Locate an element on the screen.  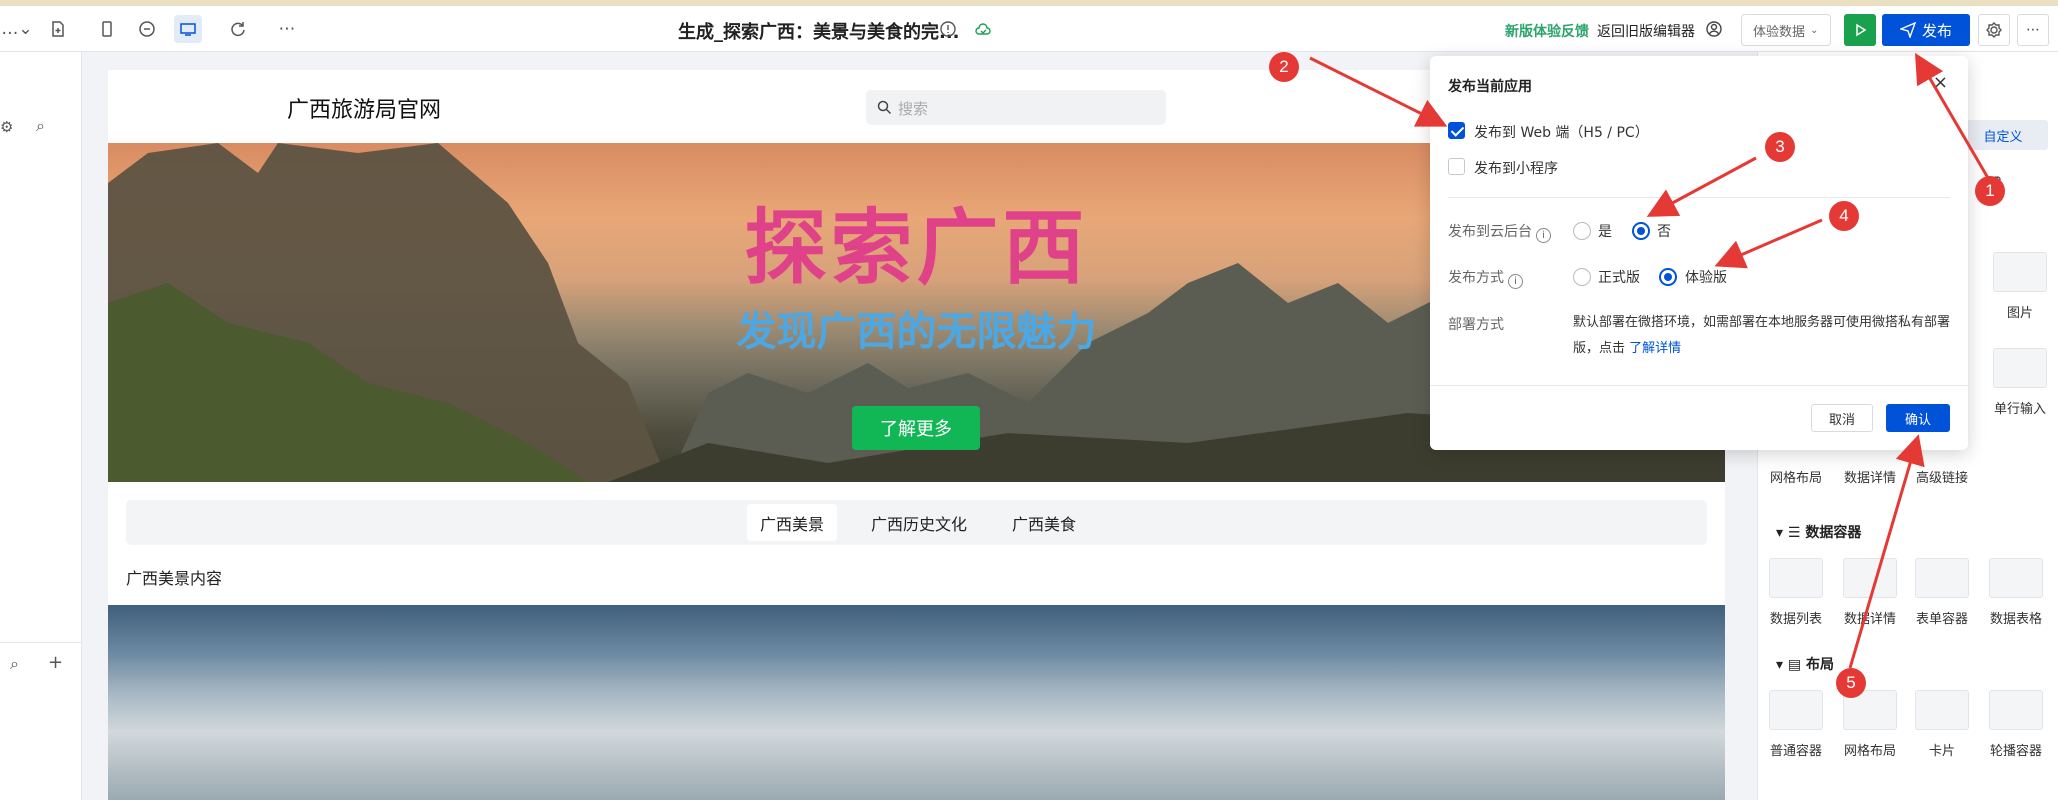
annotation-badge-4: 4 is located at coordinates (1844, 216).